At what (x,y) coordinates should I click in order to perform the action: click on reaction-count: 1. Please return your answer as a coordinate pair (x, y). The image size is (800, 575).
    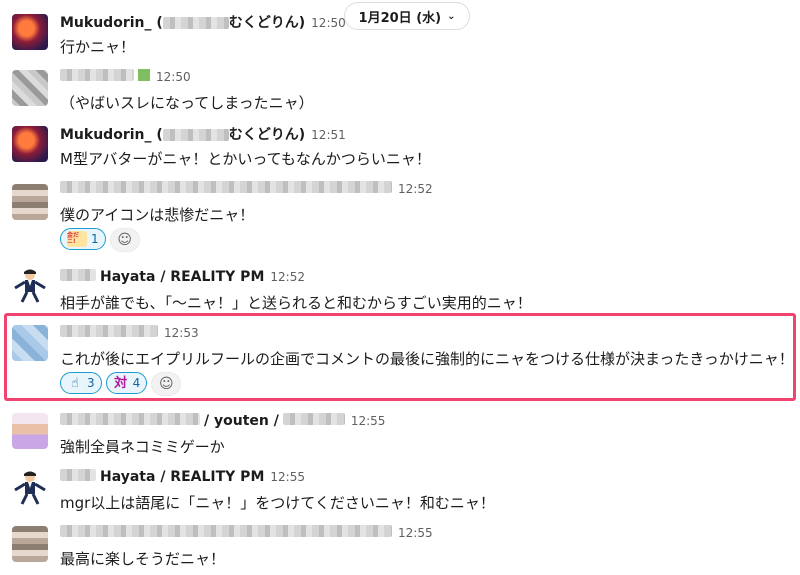
    Looking at the image, I should click on (95, 239).